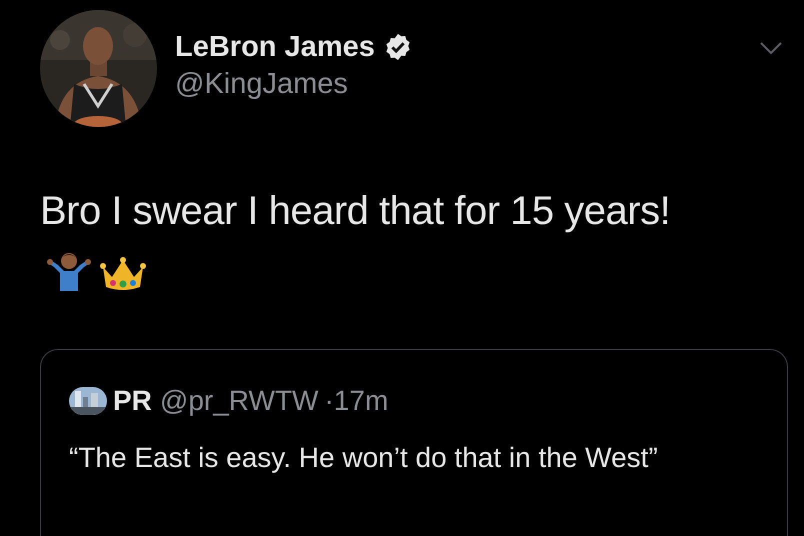  I want to click on quoted-author-handle: @pr_RWTW, so click(239, 401).